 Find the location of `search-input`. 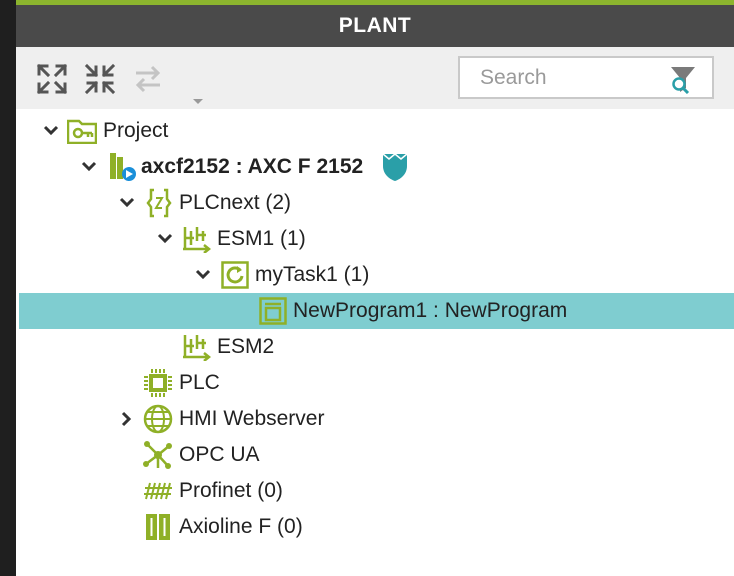

search-input is located at coordinates (570, 77).